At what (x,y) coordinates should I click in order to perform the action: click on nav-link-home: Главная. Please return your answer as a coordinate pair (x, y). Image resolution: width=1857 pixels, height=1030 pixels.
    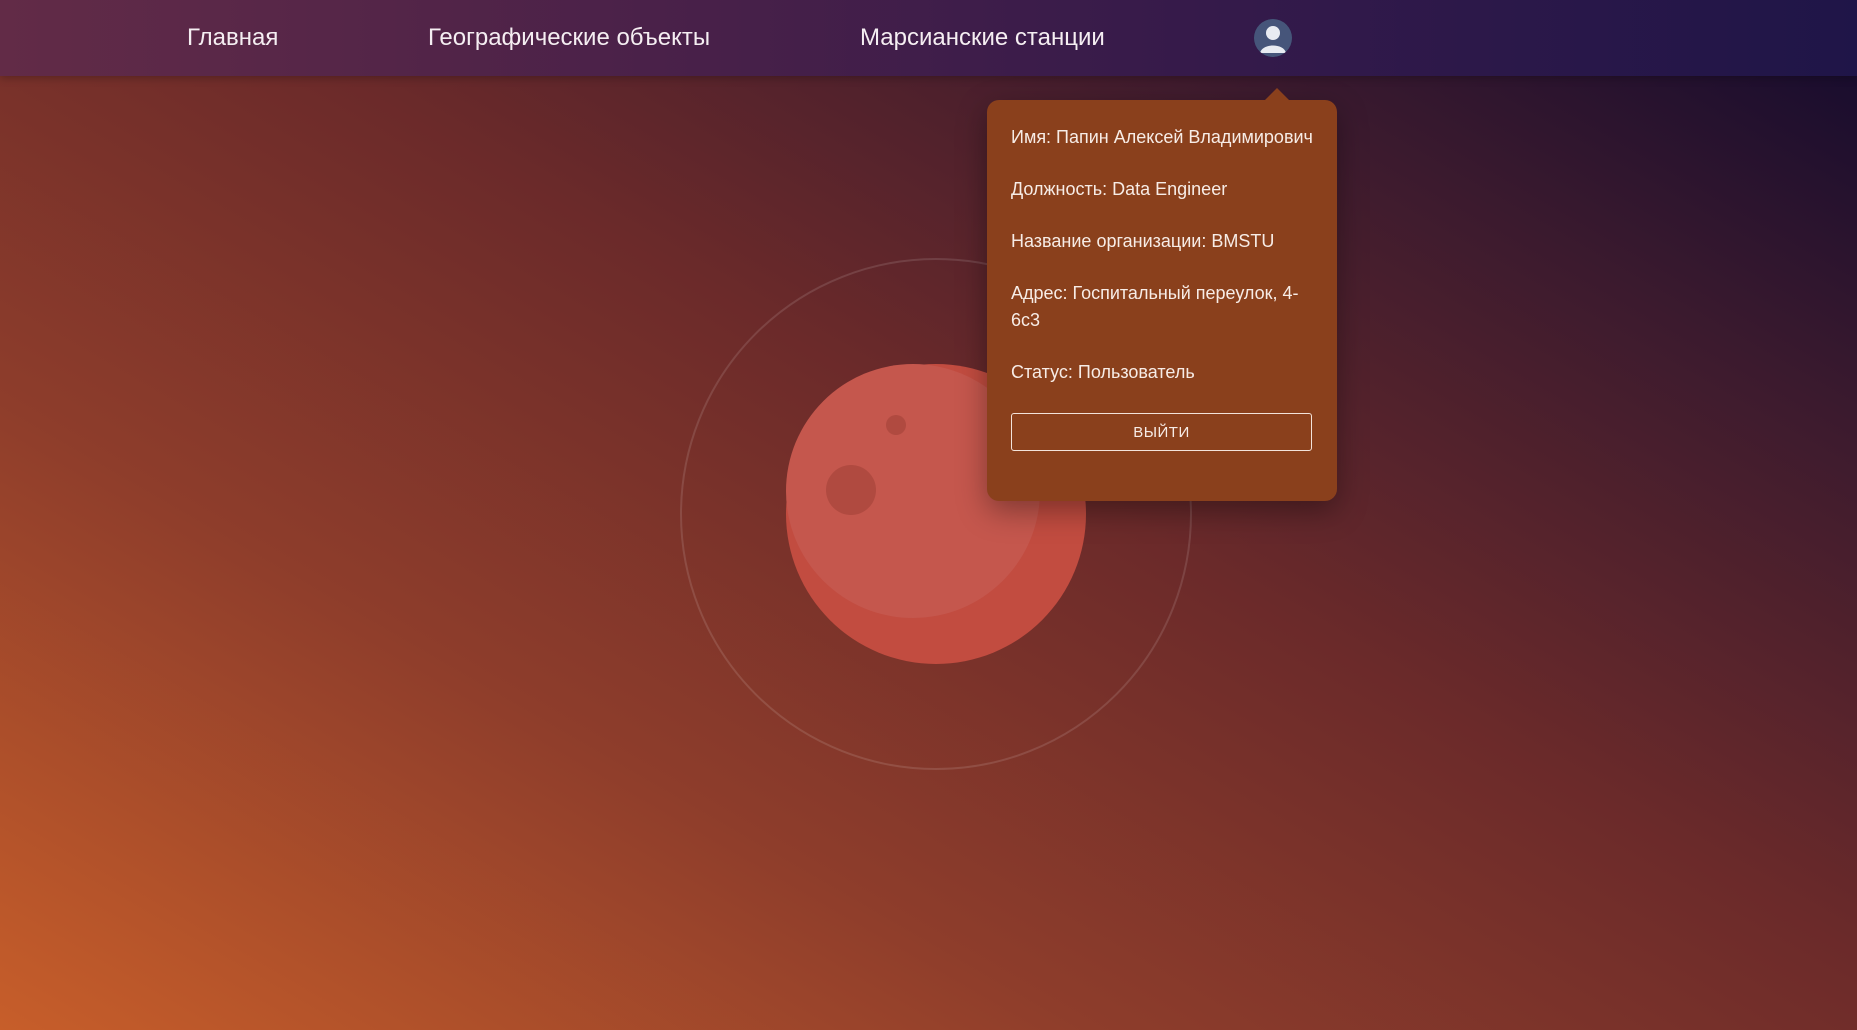
    Looking at the image, I should click on (232, 38).